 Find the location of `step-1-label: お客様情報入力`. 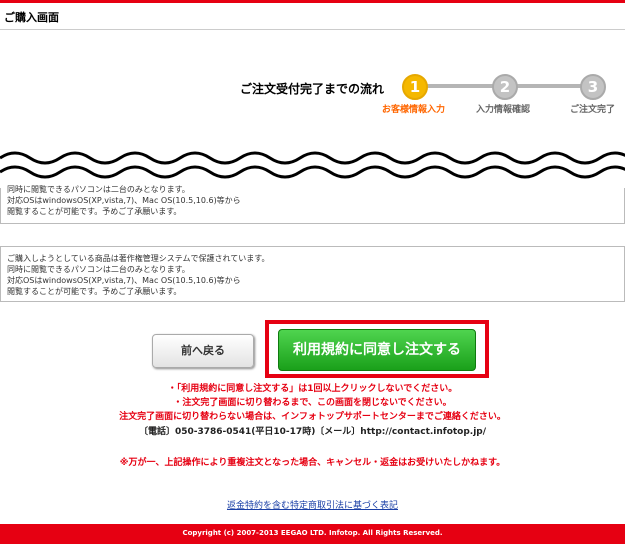

step-1-label: お客様情報入力 is located at coordinates (414, 110).